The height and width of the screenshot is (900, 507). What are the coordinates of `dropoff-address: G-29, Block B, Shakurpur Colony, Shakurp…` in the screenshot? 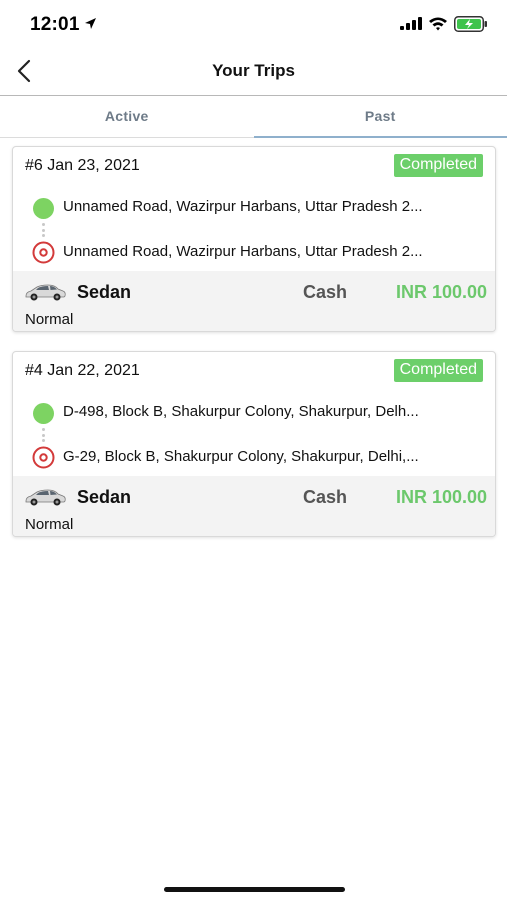 It's located at (241, 456).